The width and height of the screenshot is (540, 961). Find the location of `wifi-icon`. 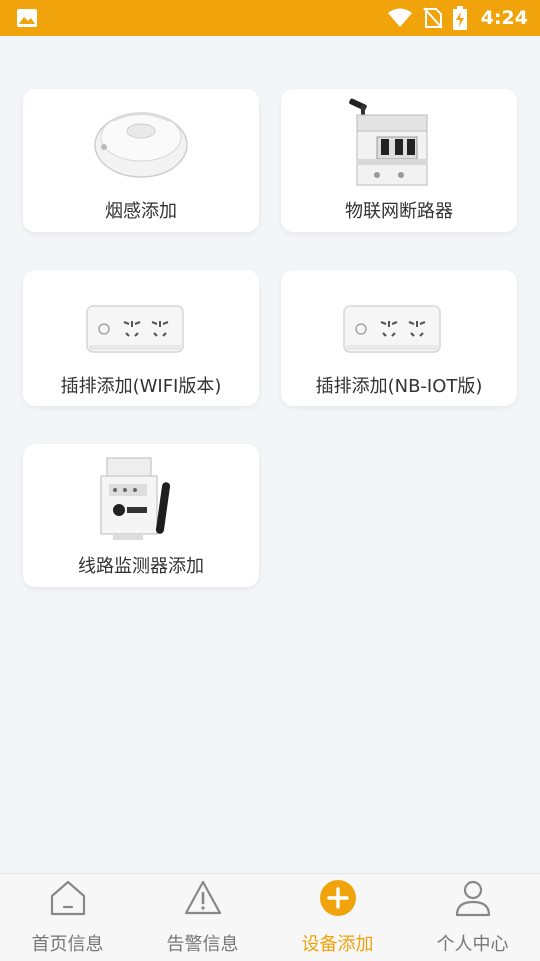

wifi-icon is located at coordinates (399, 17).